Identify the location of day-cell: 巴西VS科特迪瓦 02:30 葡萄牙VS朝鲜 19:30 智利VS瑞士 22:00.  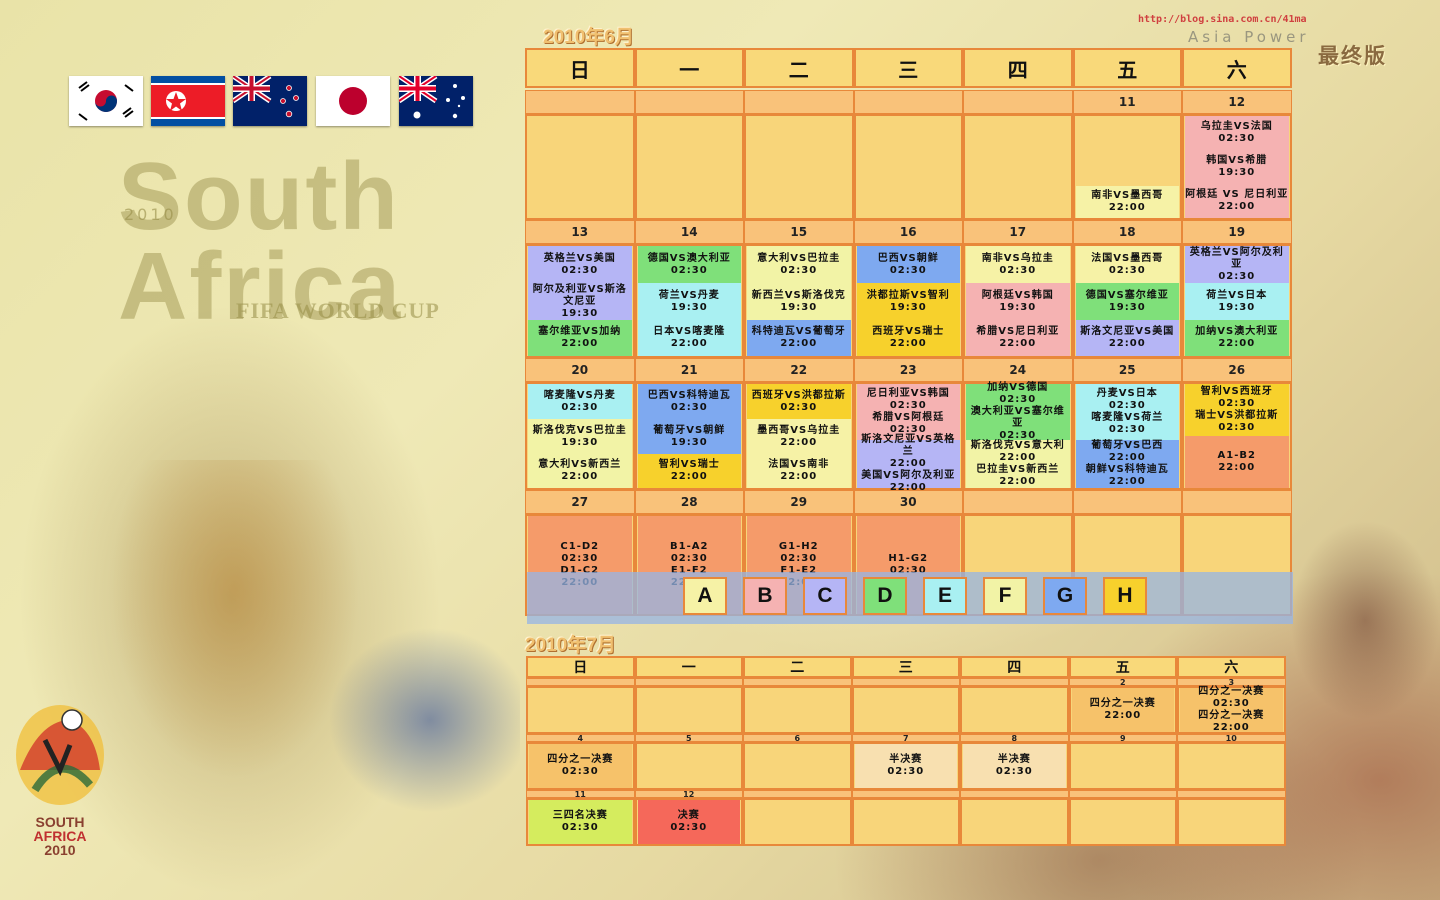
(689, 436).